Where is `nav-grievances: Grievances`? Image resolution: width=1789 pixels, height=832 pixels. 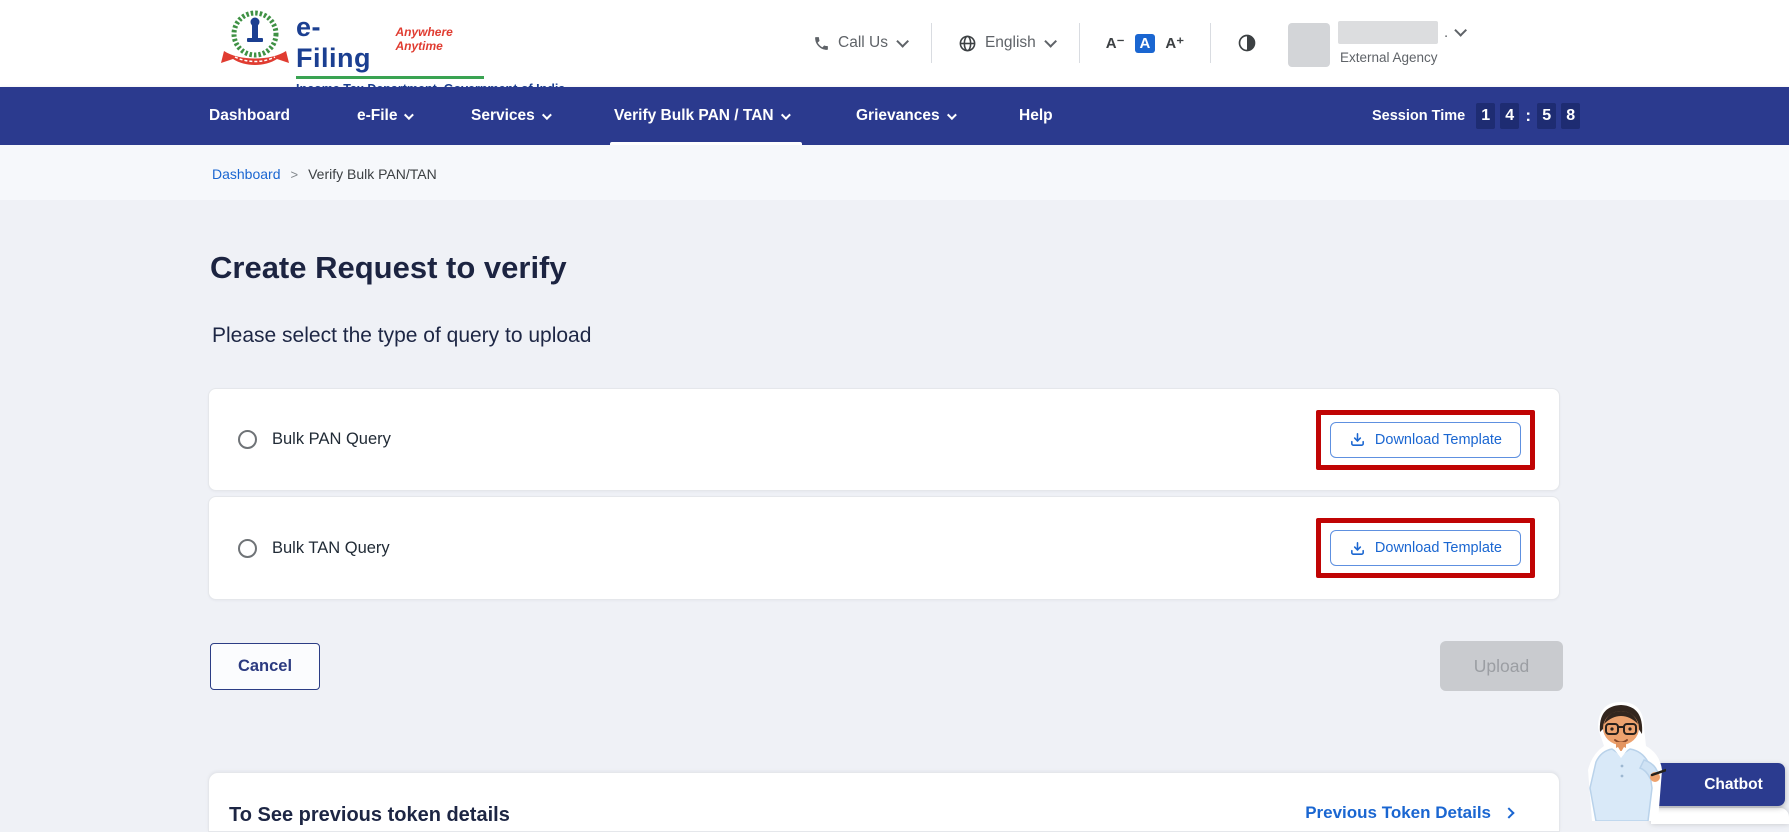 nav-grievances: Grievances is located at coordinates (906, 116).